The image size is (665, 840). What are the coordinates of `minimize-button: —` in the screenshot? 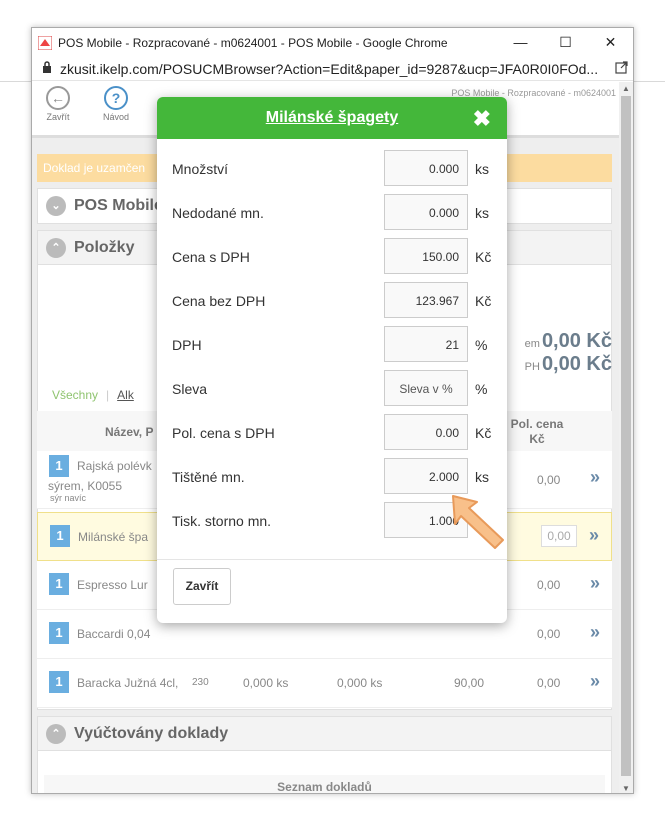 It's located at (520, 42).